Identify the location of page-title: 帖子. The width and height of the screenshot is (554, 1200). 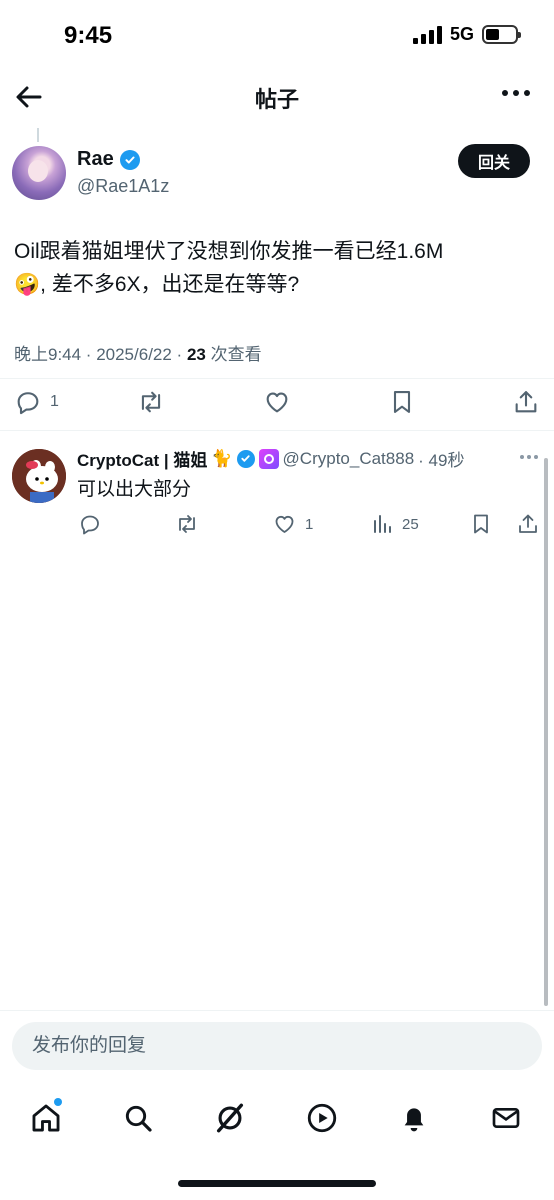
(276, 99).